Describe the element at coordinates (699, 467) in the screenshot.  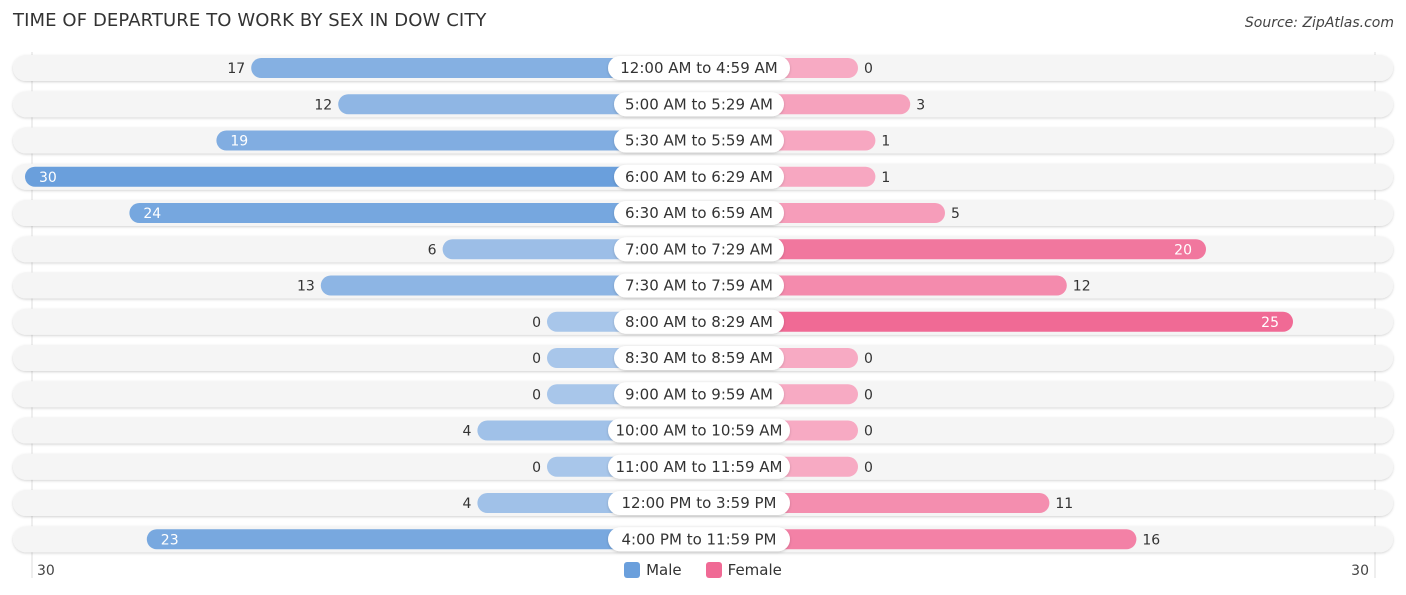
I see `category-label: 11:00 AM to 11:59 AM` at that location.